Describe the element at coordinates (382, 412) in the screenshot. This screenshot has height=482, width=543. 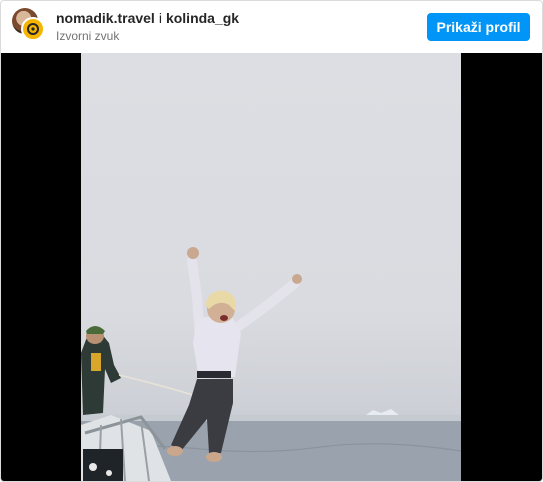
I see `iceberg` at that location.